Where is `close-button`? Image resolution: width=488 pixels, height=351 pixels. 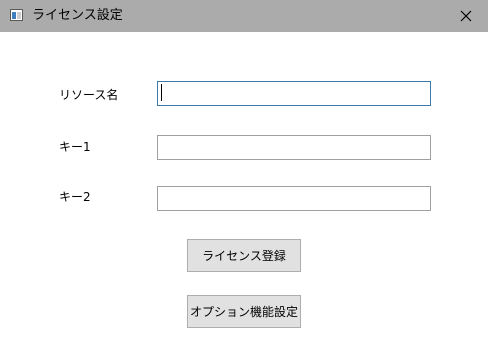
close-button is located at coordinates (466, 16).